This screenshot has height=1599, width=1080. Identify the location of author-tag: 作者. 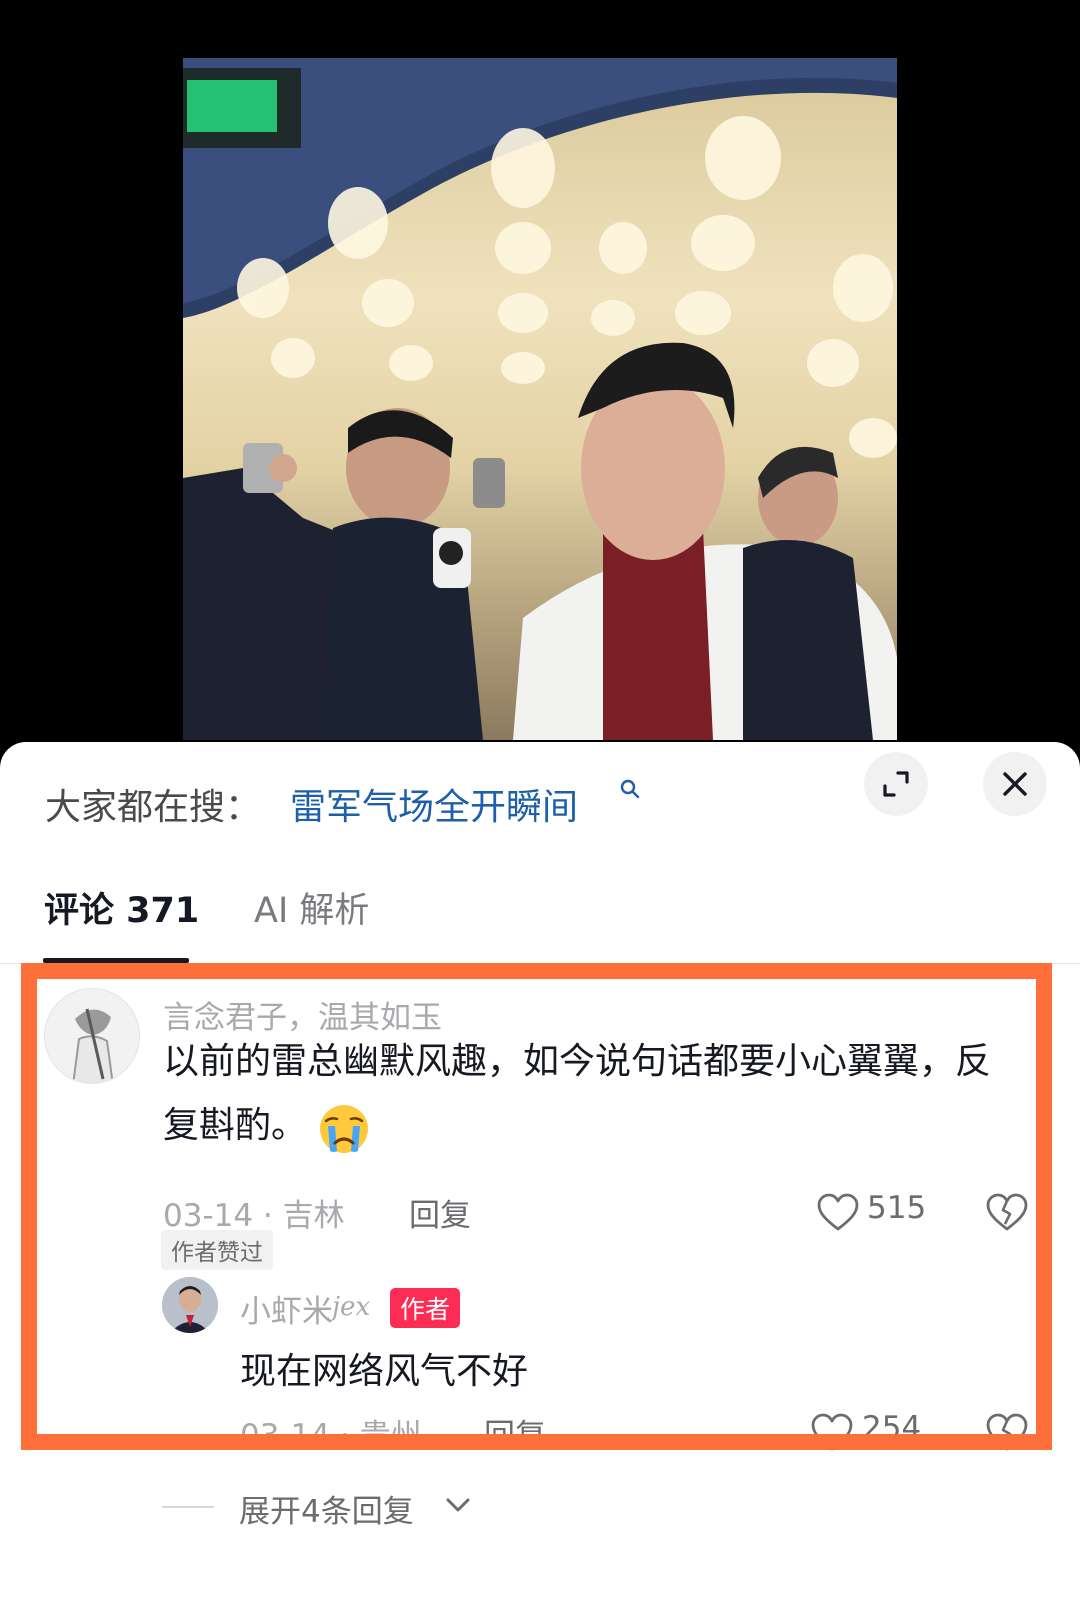
(425, 1308).